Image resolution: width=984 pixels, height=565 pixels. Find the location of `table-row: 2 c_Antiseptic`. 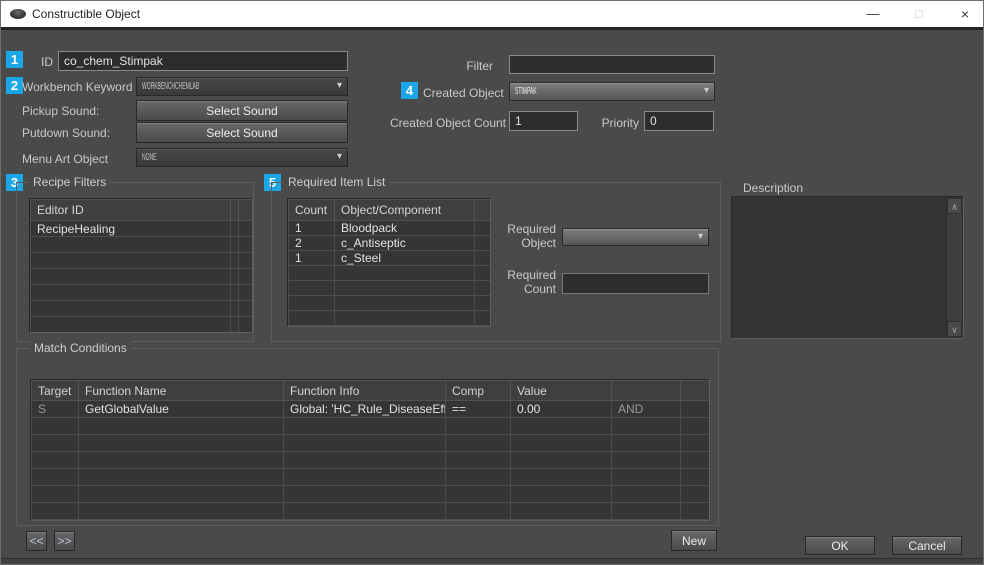

table-row: 2 c_Antiseptic is located at coordinates (389, 243).